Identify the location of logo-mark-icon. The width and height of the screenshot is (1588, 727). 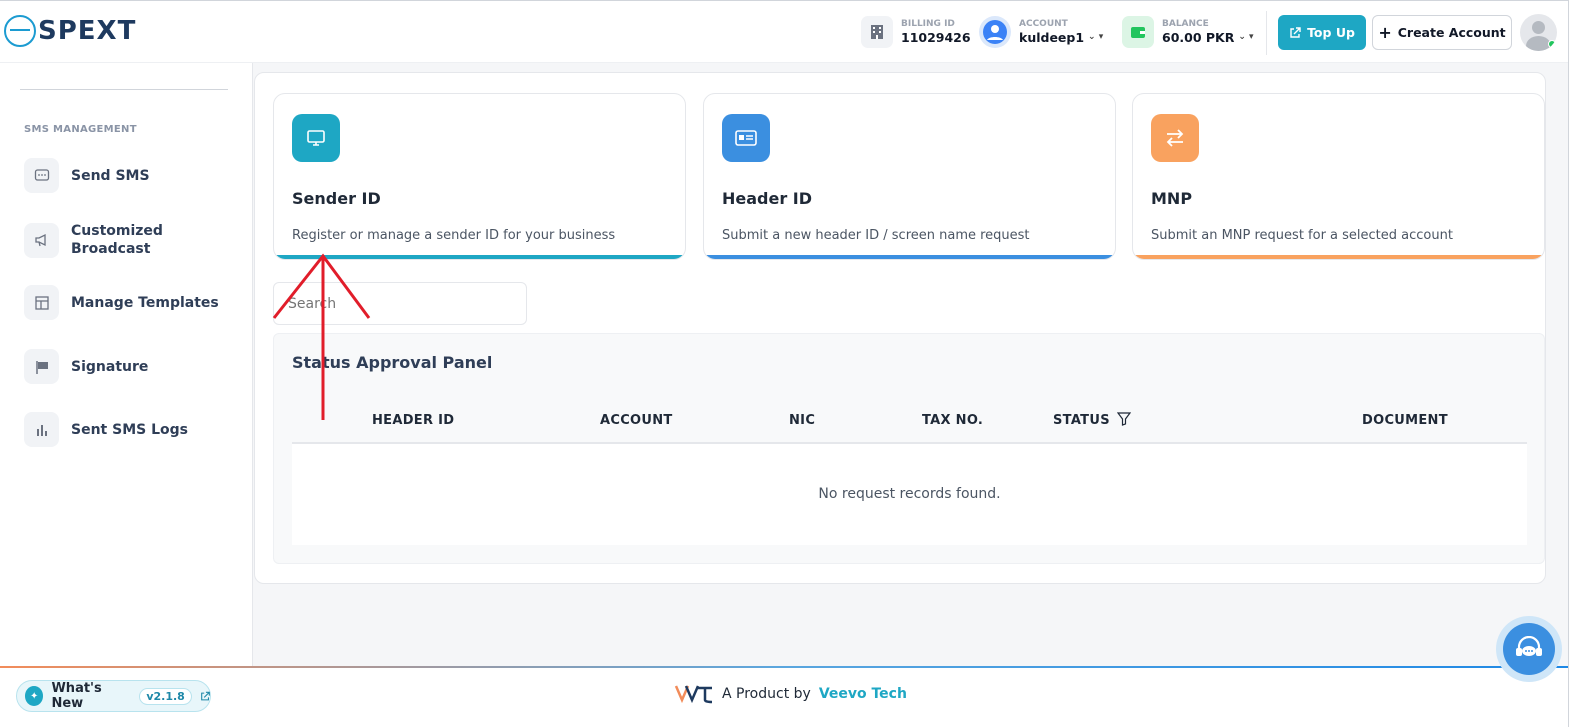
(20, 31).